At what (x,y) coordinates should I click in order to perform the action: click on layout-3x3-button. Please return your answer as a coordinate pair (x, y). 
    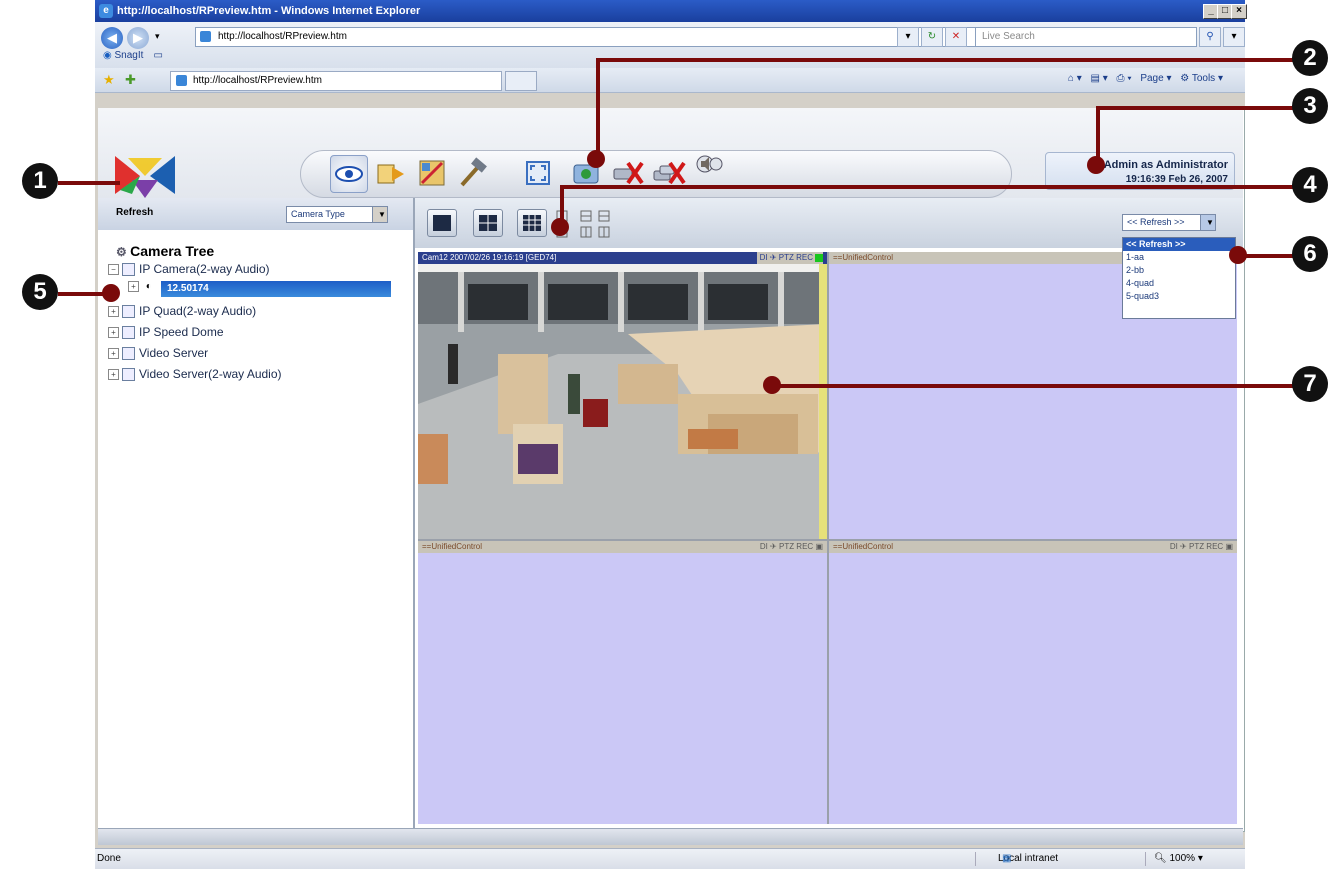
    Looking at the image, I should click on (532, 223).